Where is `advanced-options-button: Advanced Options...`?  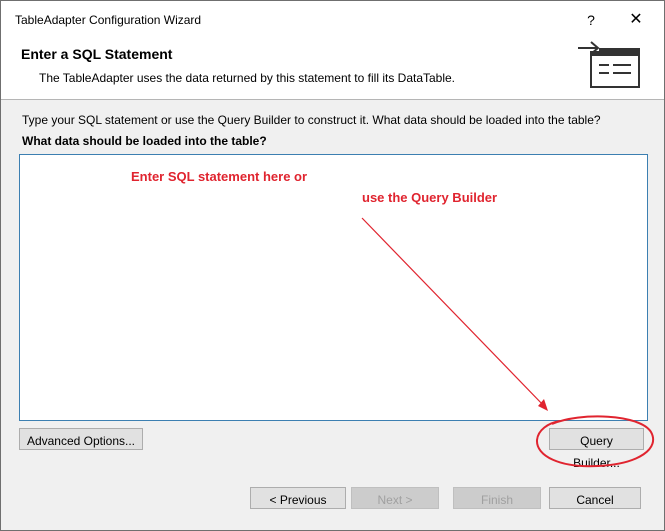 advanced-options-button: Advanced Options... is located at coordinates (81, 439).